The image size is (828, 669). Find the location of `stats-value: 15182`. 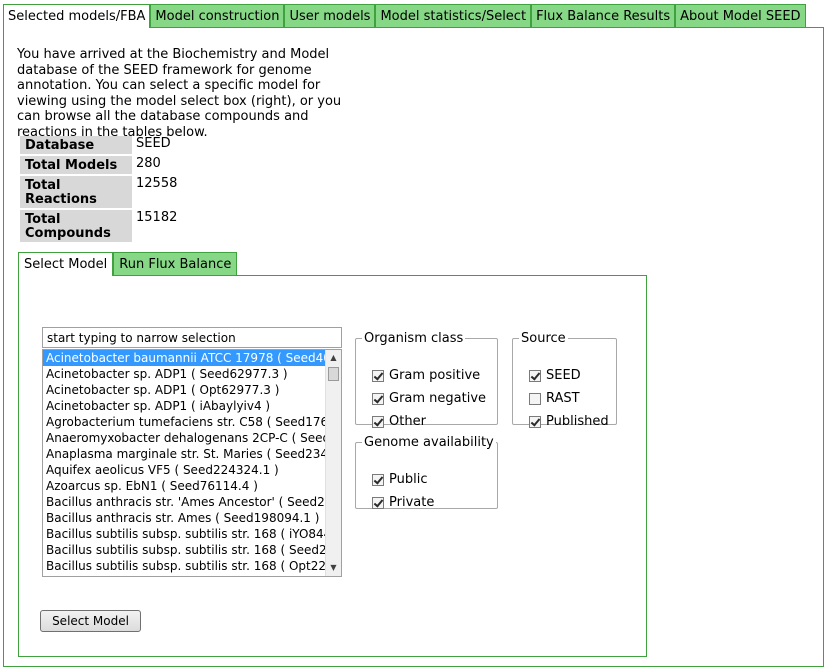

stats-value: 15182 is located at coordinates (157, 217).